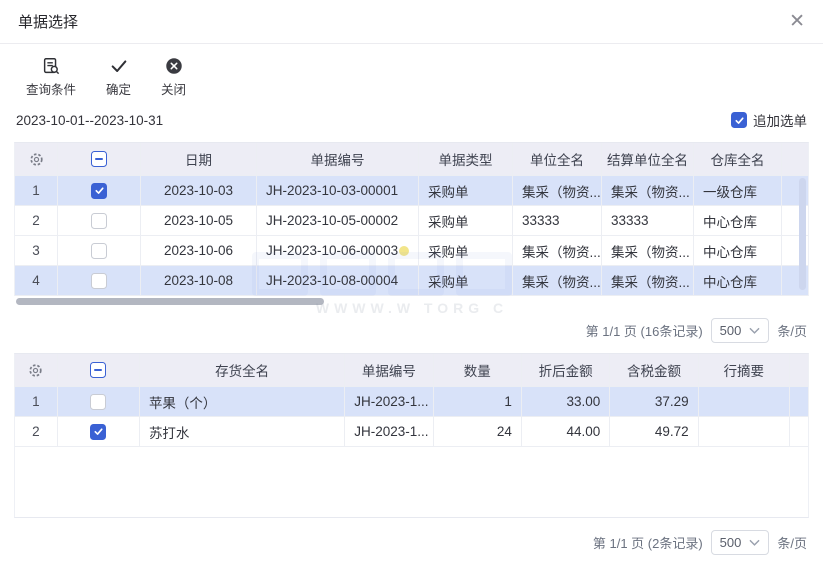 Image resolution: width=823 pixels, height=570 pixels. What do you see at coordinates (36, 280) in the screenshot?
I see `row-number: 4` at bounding box center [36, 280].